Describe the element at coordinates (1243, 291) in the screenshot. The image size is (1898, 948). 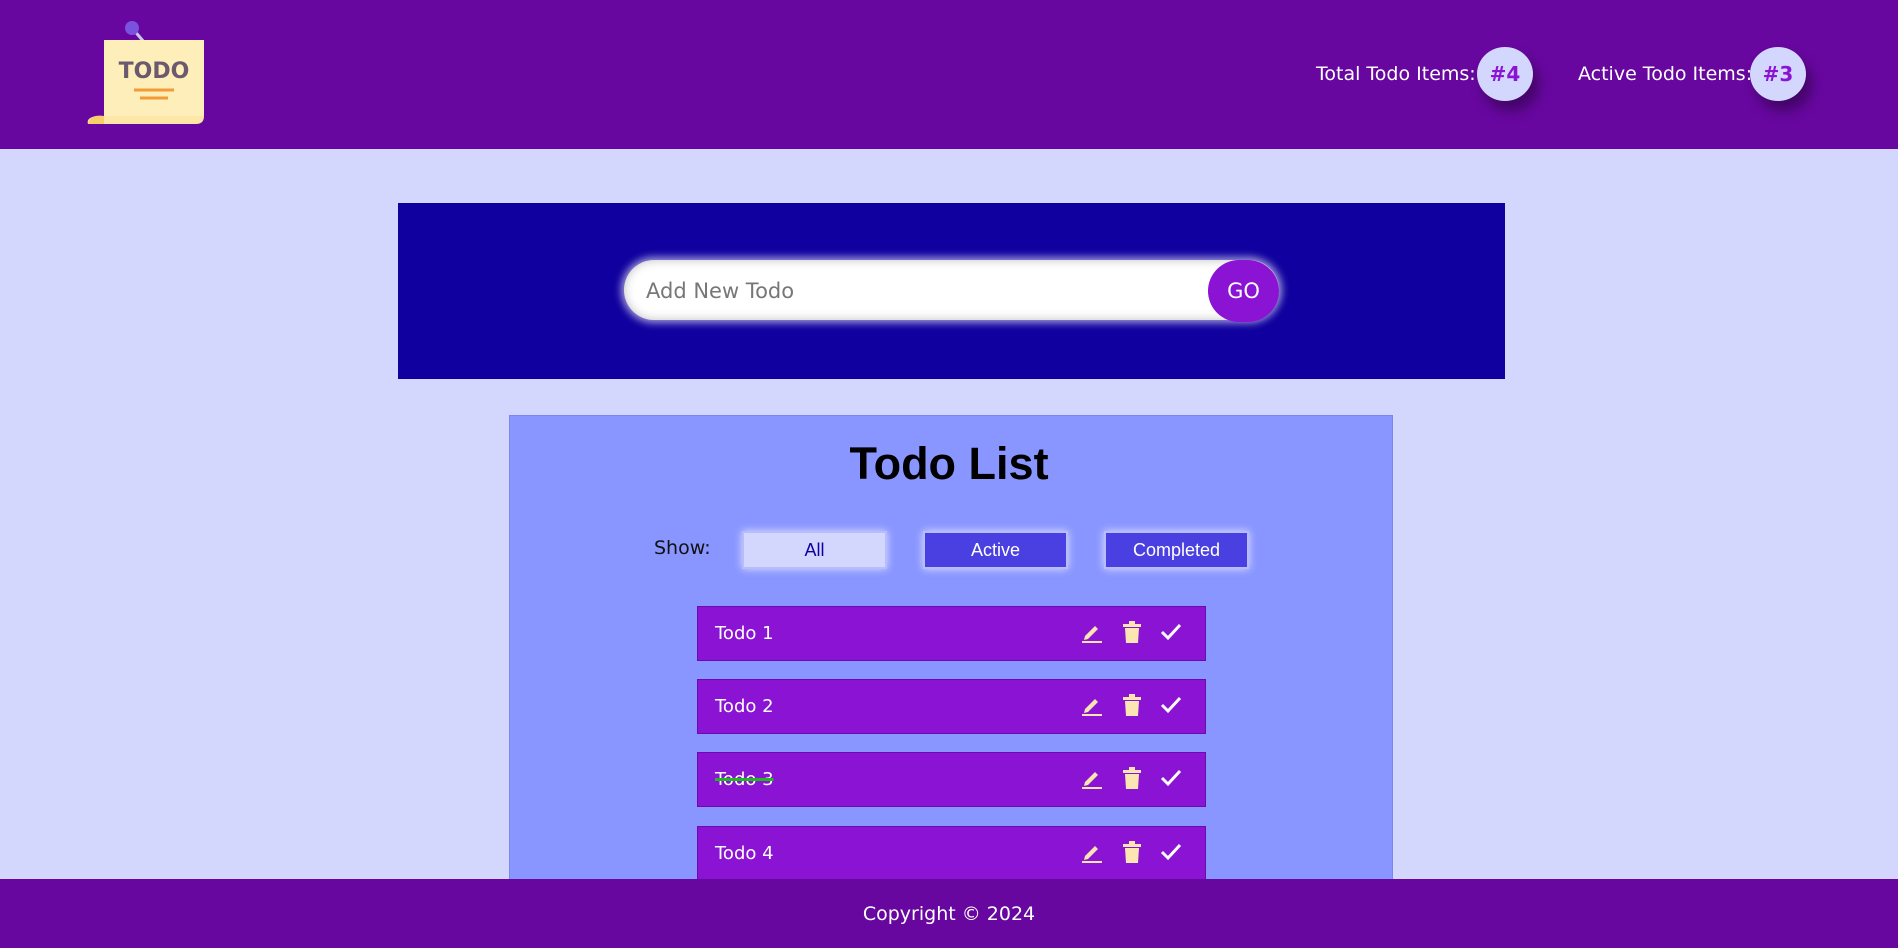
I see `go-button: GO` at that location.